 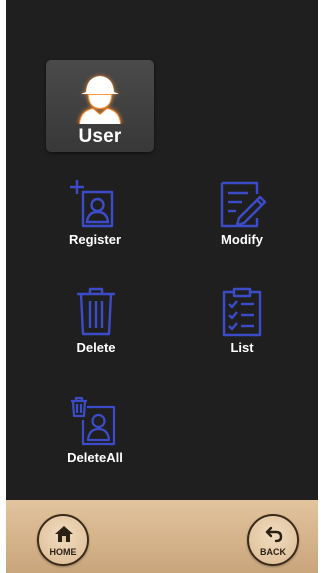 What do you see at coordinates (63, 552) in the screenshot?
I see `home-label: HOME` at bounding box center [63, 552].